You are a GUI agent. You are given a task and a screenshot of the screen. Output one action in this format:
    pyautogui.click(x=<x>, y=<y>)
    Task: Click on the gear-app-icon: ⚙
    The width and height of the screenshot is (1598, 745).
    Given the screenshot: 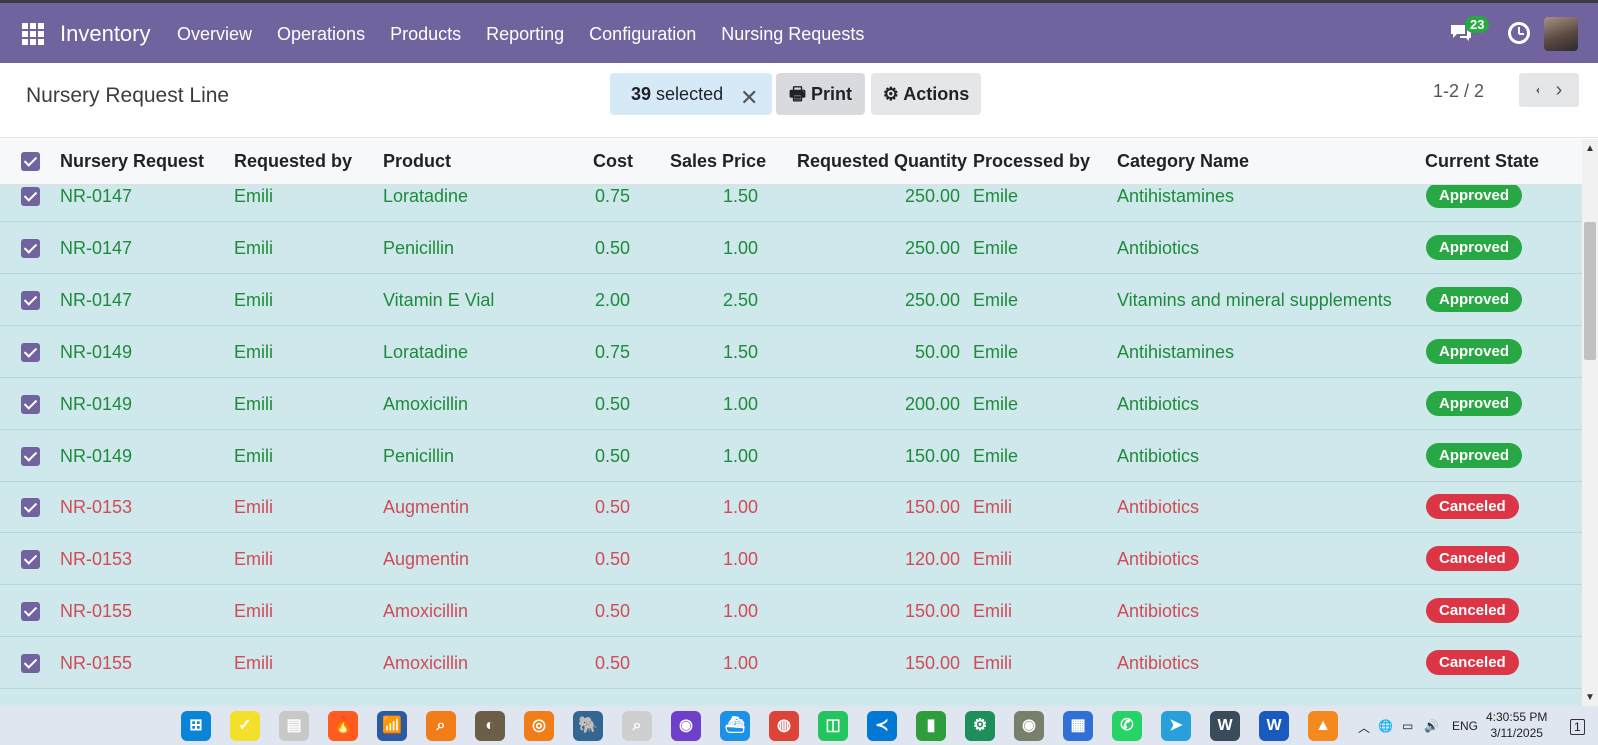 What is the action you would take?
    pyautogui.click(x=980, y=726)
    